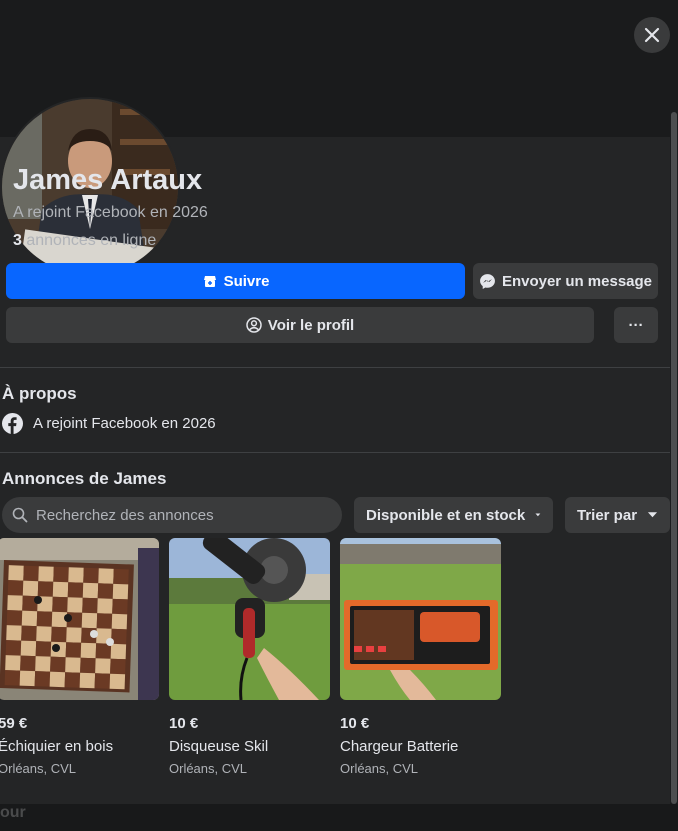 The height and width of the screenshot is (831, 678). Describe the element at coordinates (79, 619) in the screenshot. I see `listing-photo-chessboard` at that location.